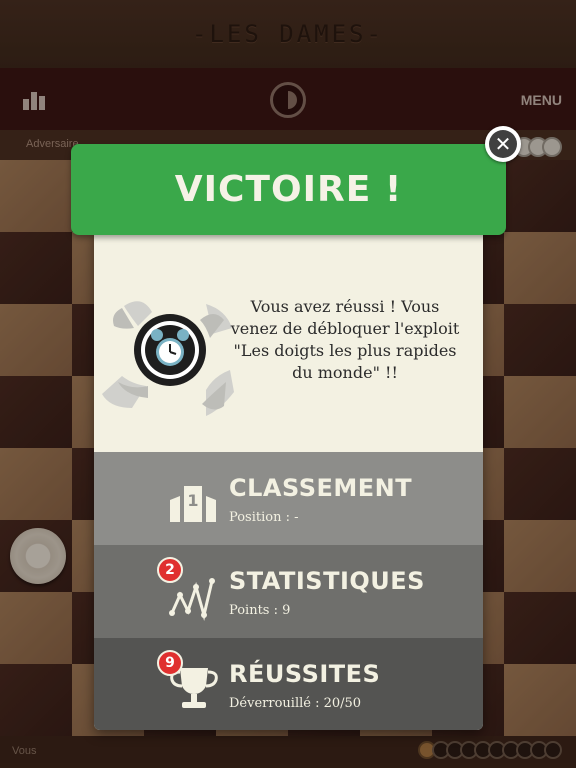  I want to click on statistics-title: STATISTIQUES, so click(327, 581).